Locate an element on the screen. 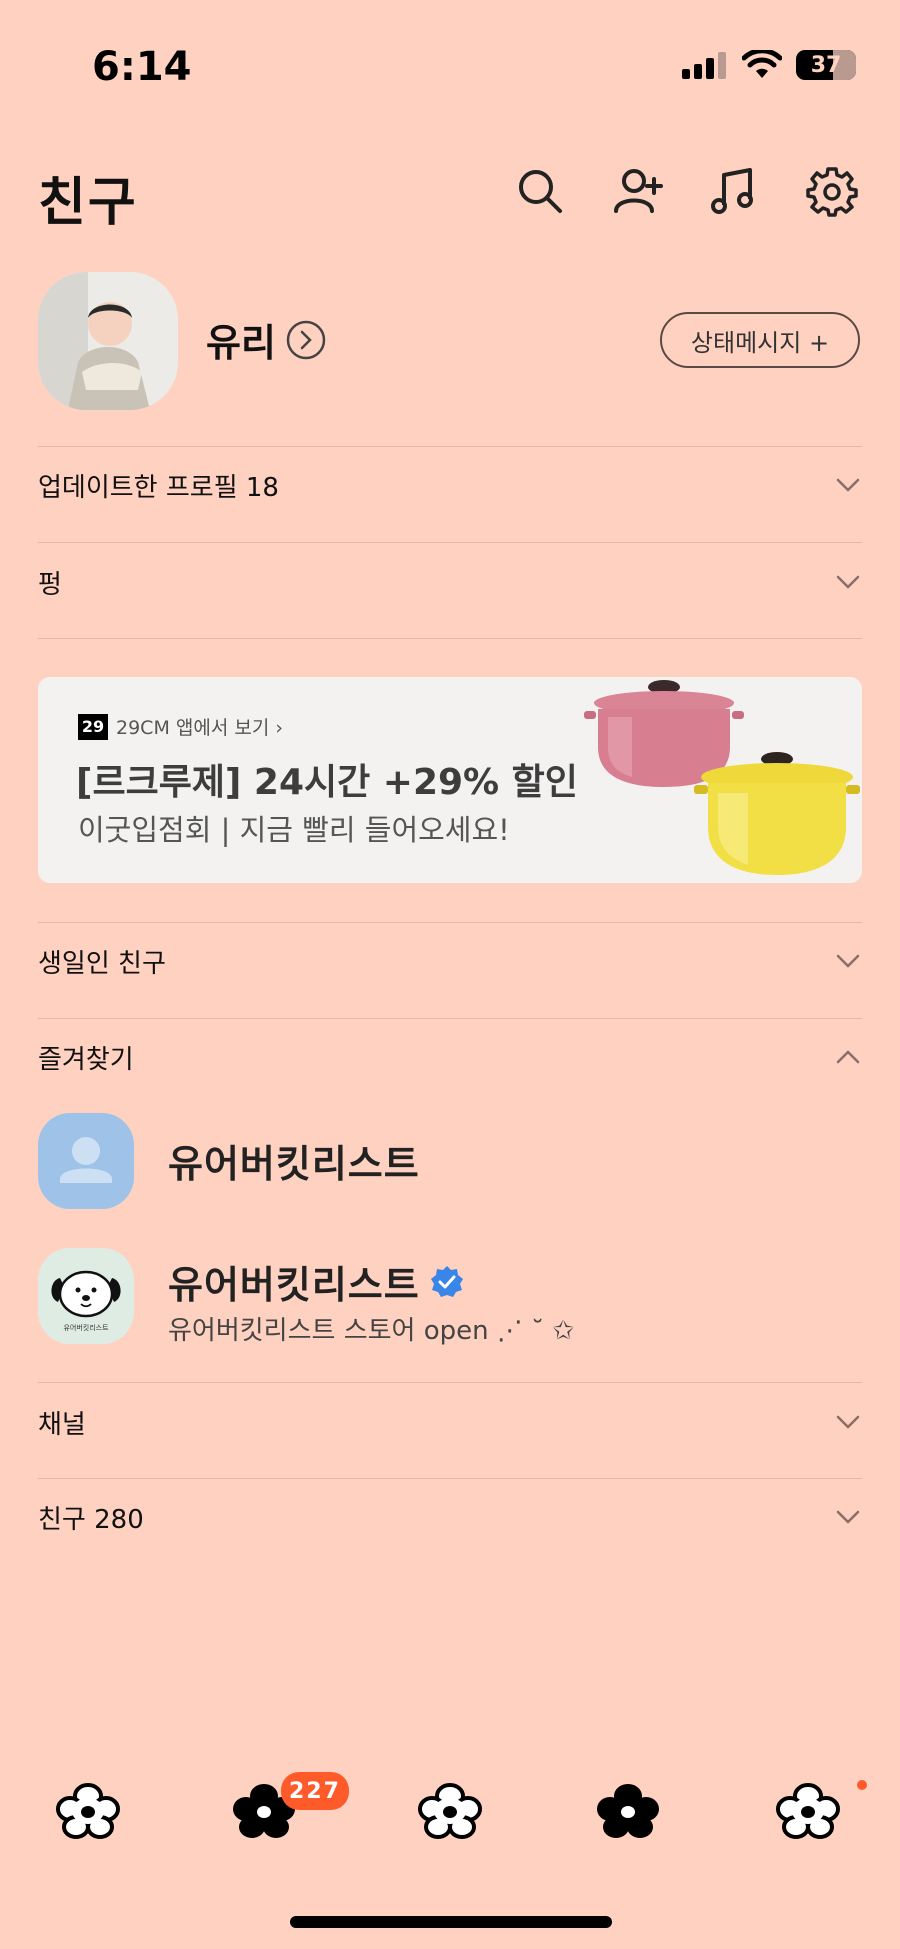 The width and height of the screenshot is (900, 1949). status-icons: 37 is located at coordinates (769, 65).